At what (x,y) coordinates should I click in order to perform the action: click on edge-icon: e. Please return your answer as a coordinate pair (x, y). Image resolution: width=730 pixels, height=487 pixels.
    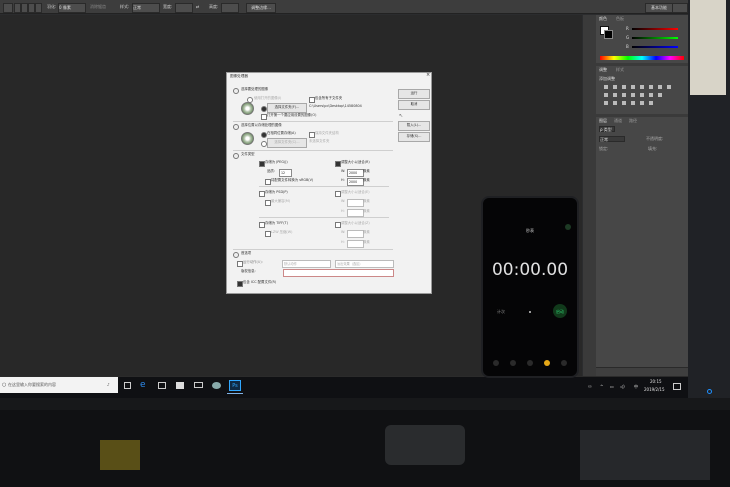
    Looking at the image, I should click on (143, 385).